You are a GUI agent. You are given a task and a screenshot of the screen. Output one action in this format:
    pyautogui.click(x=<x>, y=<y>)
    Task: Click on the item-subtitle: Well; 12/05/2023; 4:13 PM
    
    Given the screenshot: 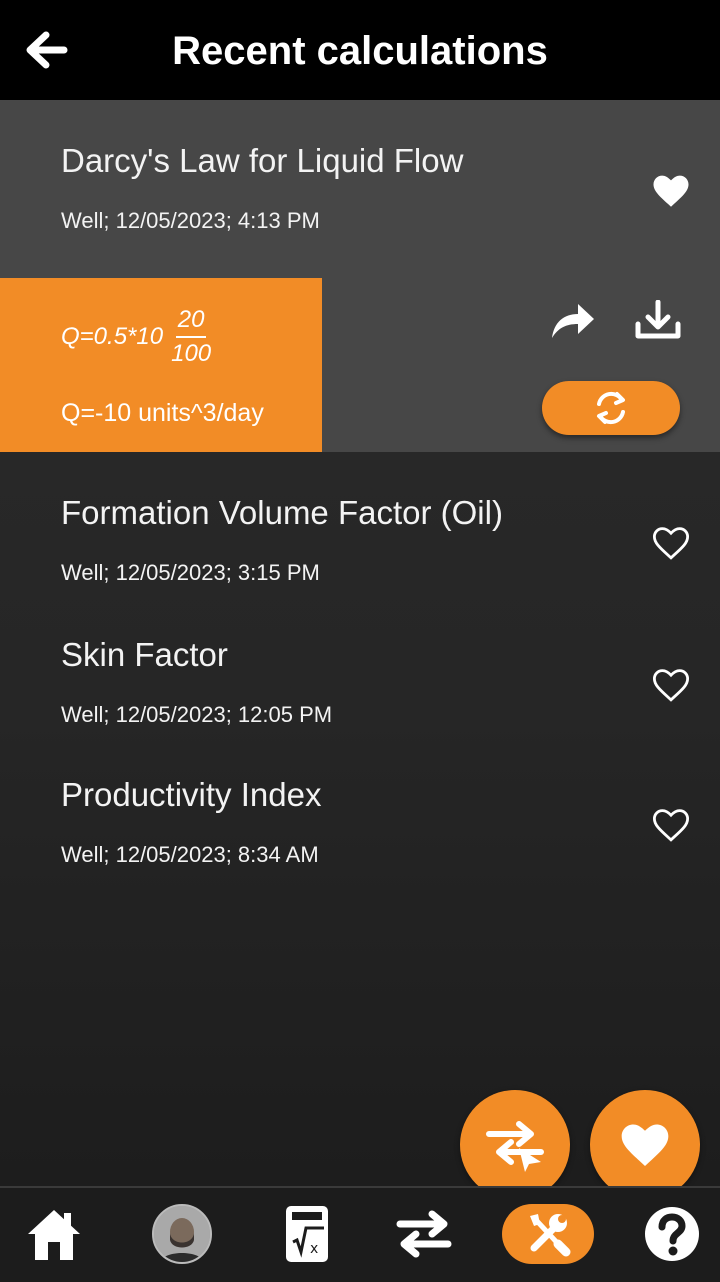 What is the action you would take?
    pyautogui.click(x=190, y=220)
    